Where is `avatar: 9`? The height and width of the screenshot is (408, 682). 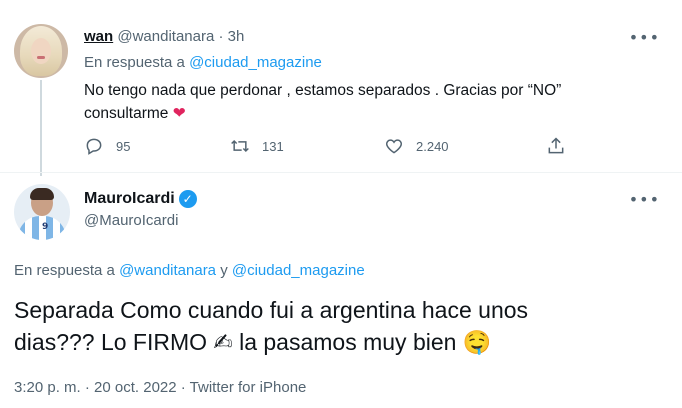 avatar: 9 is located at coordinates (42, 212).